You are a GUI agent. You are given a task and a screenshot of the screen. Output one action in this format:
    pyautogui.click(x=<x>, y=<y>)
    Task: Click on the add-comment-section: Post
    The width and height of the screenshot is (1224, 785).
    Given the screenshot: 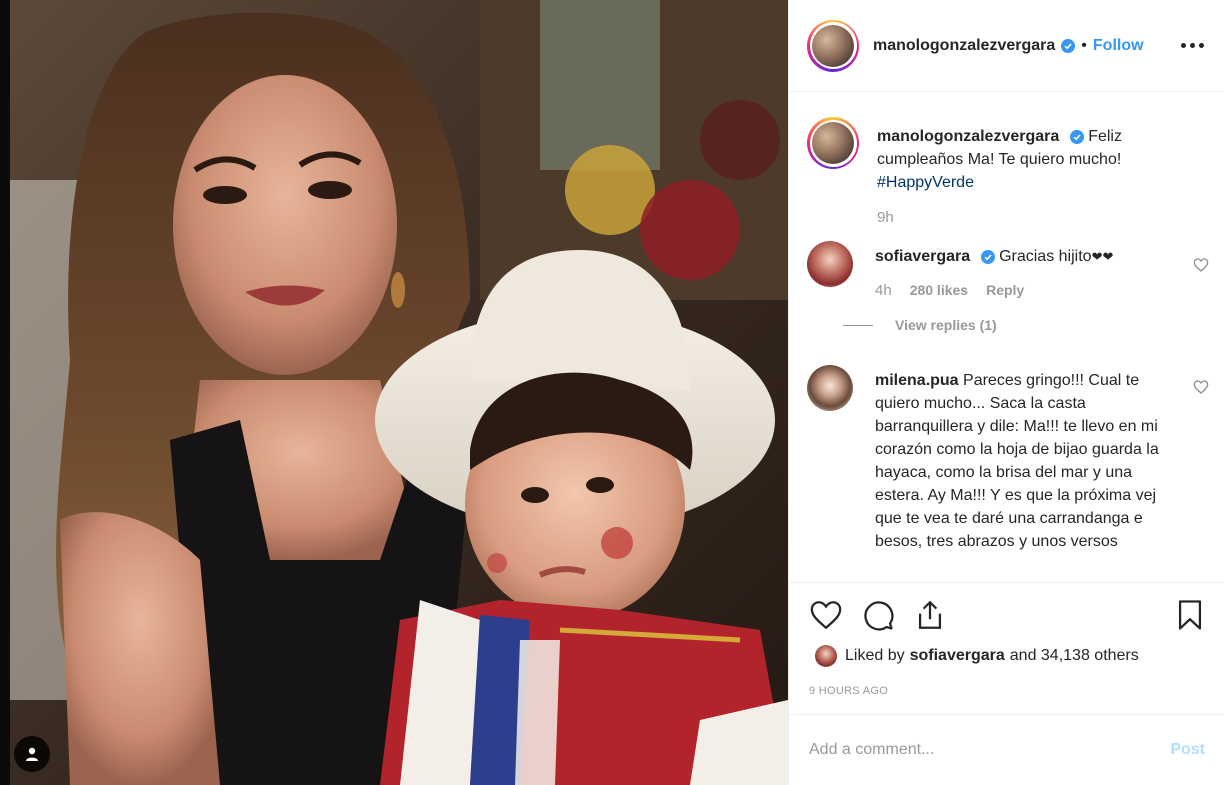 What is the action you would take?
    pyautogui.click(x=1006, y=749)
    